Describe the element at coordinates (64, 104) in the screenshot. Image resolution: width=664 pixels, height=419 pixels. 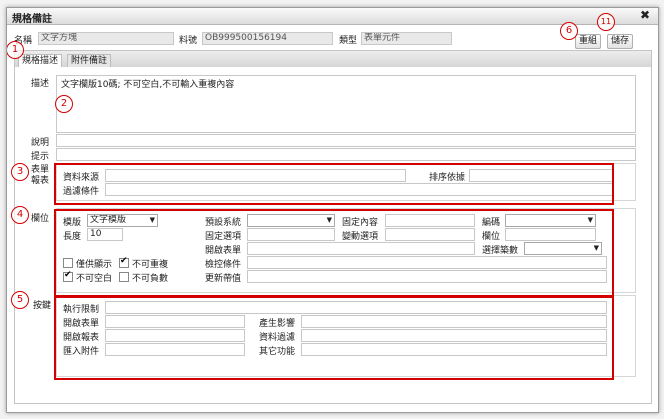
I see `annotation-marker-2: 2` at that location.